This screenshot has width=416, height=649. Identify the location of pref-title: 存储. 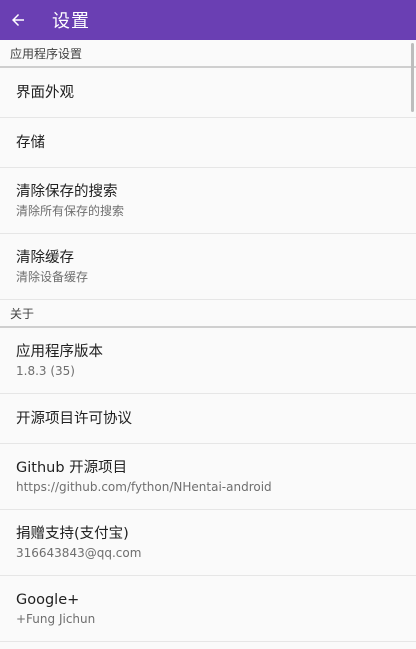
(30, 142).